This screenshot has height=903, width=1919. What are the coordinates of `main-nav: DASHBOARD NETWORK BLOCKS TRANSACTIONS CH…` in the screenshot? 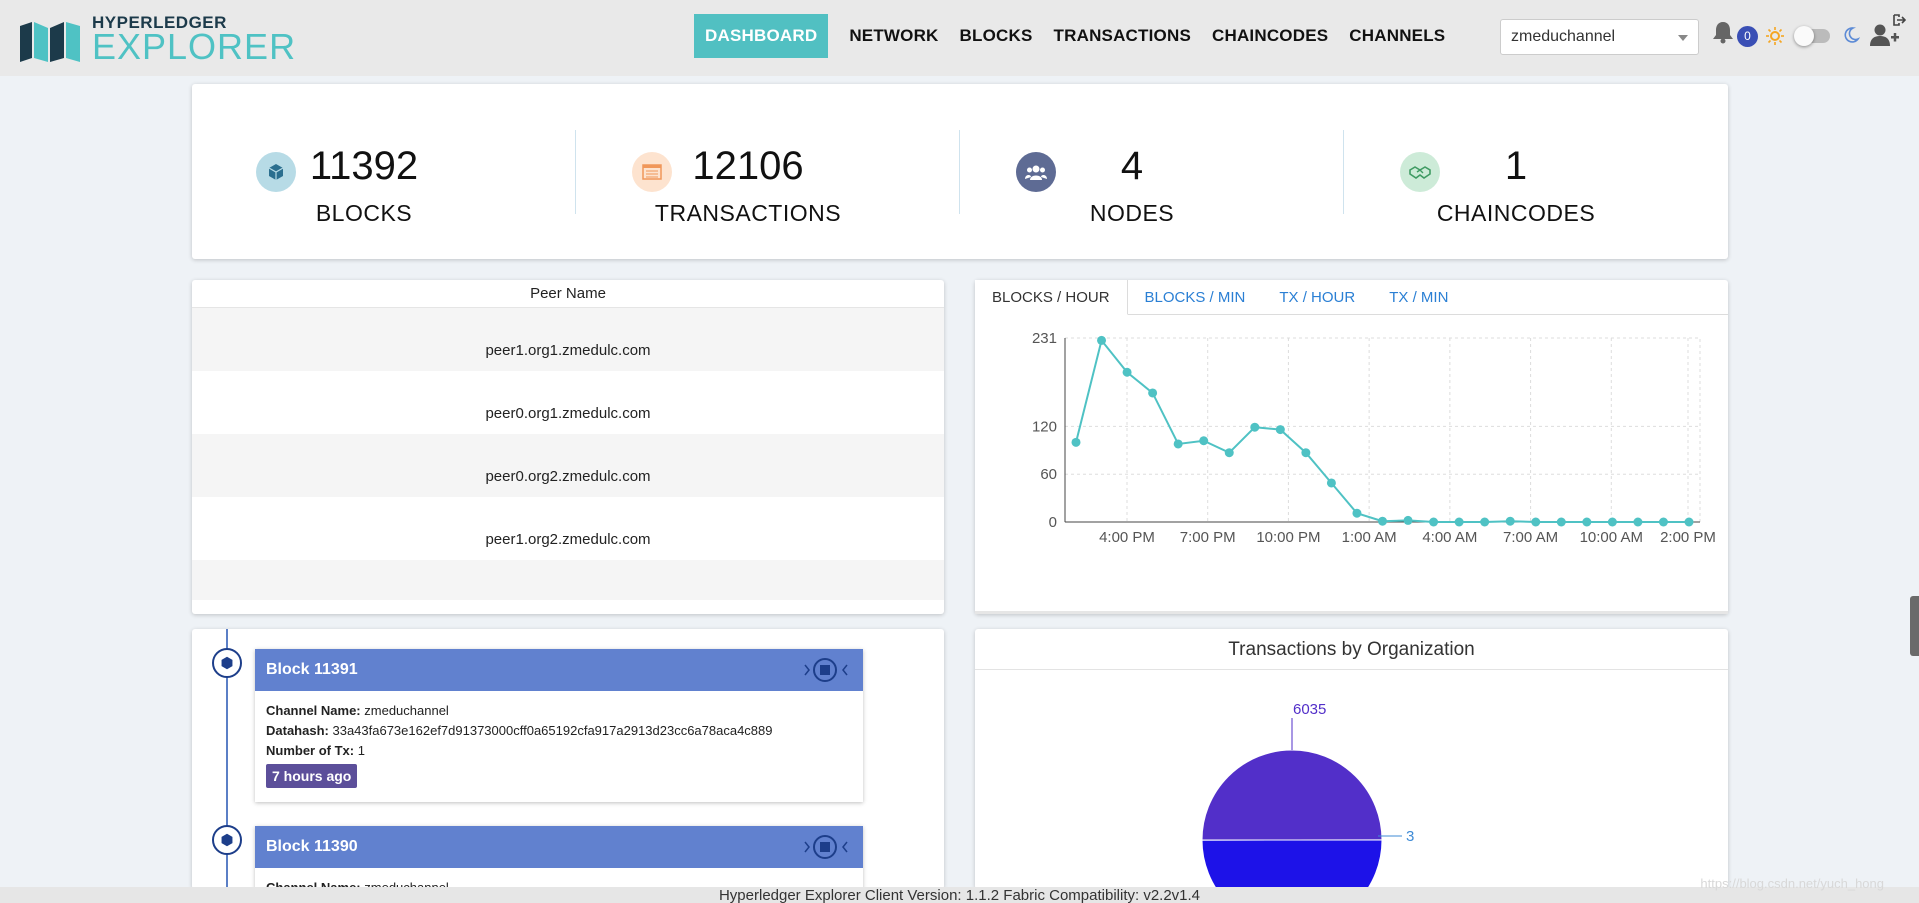 It's located at (1080, 35).